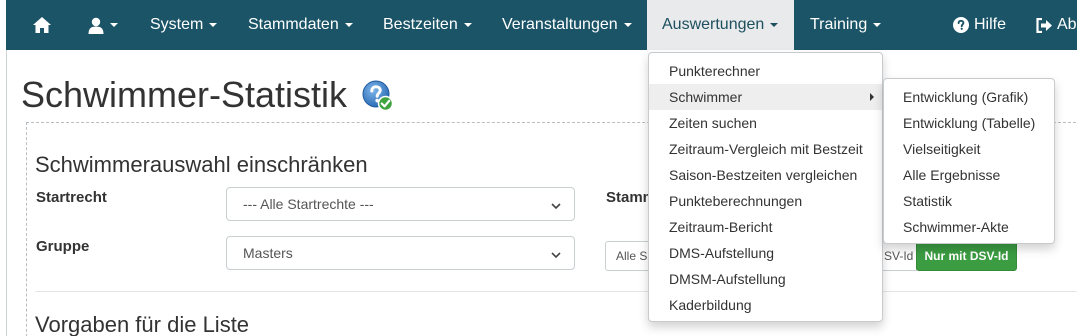 This screenshot has width=1077, height=336. I want to click on submenu-item-statistik: Statistik, so click(969, 201).